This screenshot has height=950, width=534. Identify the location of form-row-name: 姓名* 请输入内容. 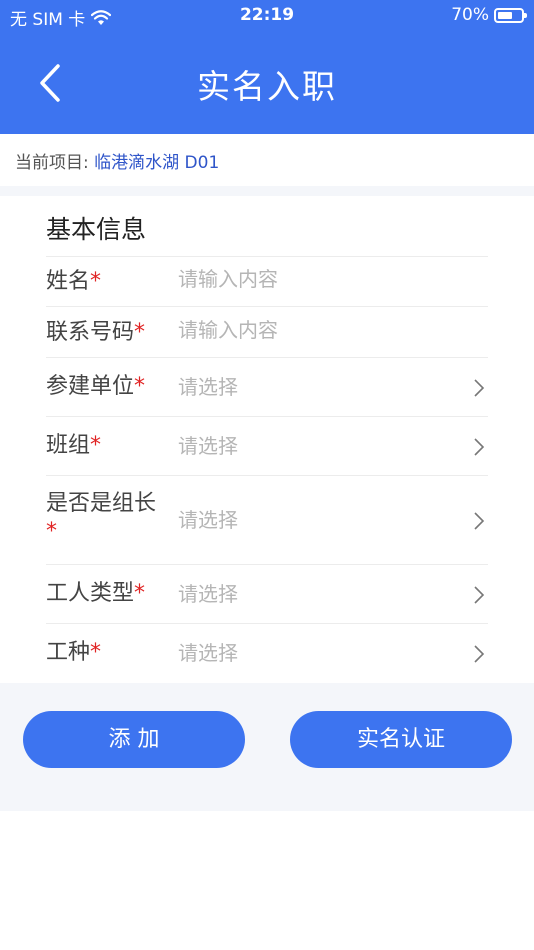
(267, 281).